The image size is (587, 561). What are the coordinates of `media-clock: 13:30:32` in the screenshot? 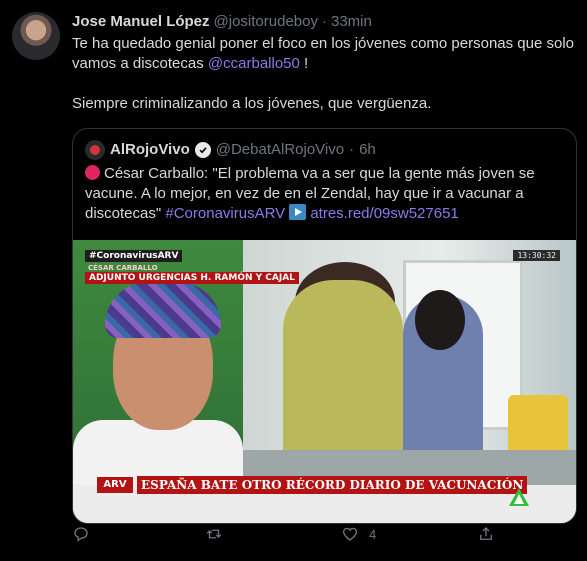 It's located at (536, 255).